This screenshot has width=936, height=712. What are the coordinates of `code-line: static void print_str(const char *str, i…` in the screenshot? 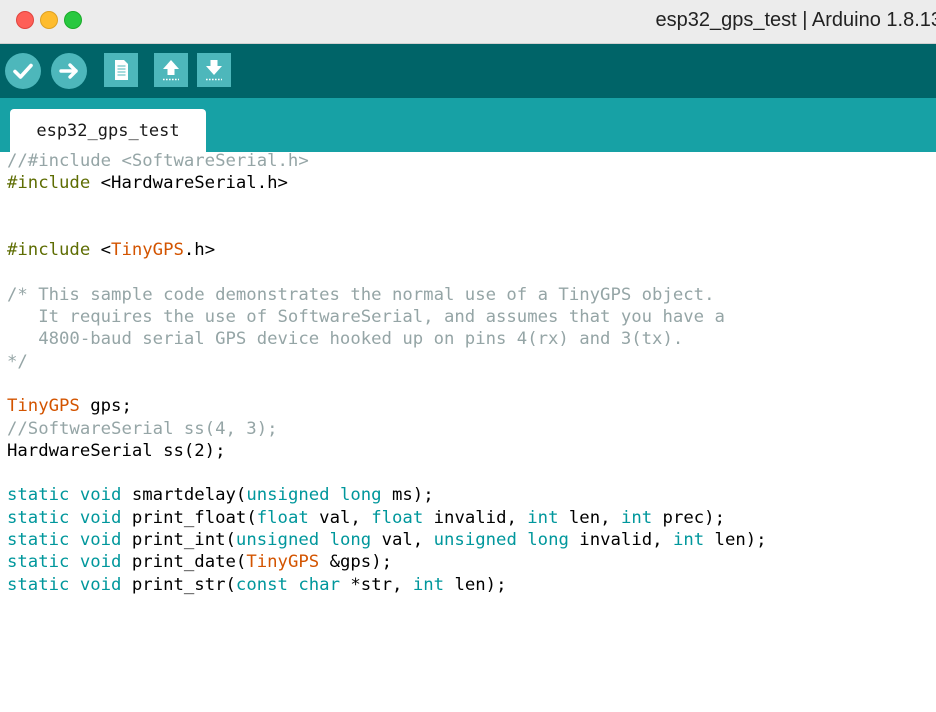 It's located at (387, 585).